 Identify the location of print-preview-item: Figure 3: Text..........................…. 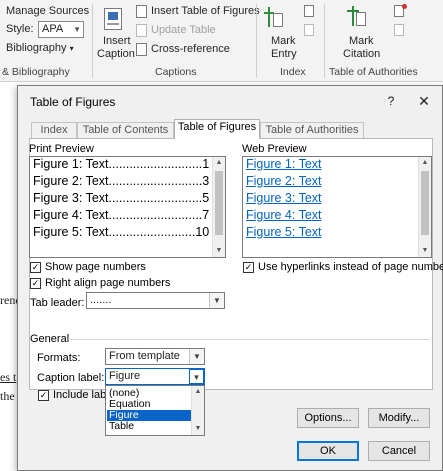
(121, 198).